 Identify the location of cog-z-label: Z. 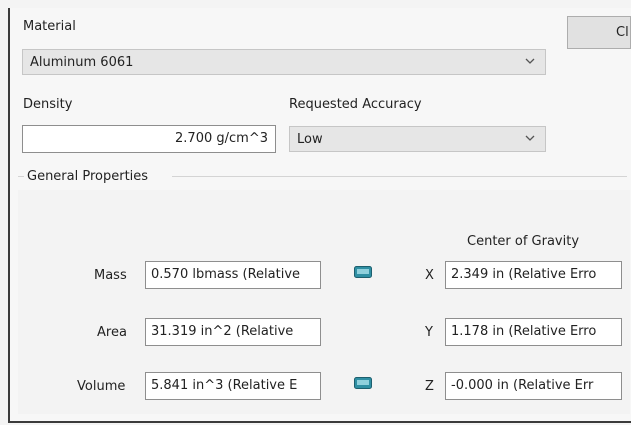
(429, 386).